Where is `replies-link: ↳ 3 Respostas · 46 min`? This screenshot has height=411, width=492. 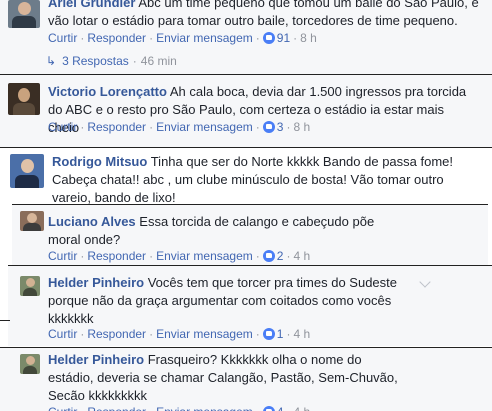
replies-link: ↳ 3 Respostas · 46 min is located at coordinates (111, 61).